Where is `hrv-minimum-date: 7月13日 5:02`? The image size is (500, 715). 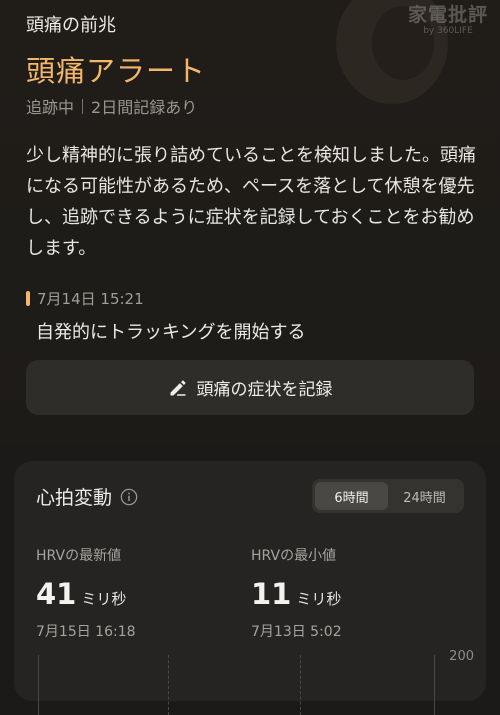 hrv-minimum-date: 7月13日 5:02 is located at coordinates (296, 632).